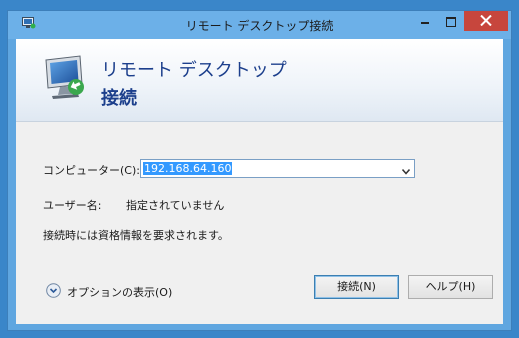  I want to click on connect-button: 接続(N), so click(356, 287).